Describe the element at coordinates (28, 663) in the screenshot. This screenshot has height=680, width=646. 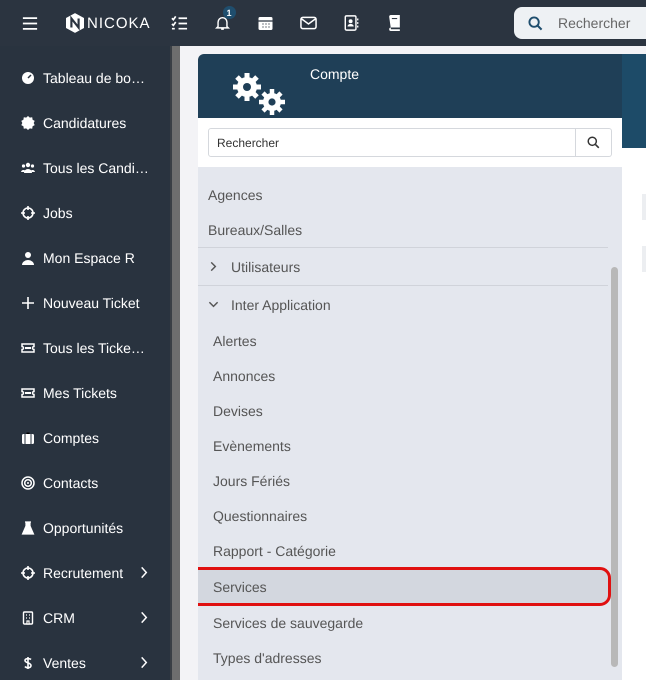
I see `dollar-icon` at that location.